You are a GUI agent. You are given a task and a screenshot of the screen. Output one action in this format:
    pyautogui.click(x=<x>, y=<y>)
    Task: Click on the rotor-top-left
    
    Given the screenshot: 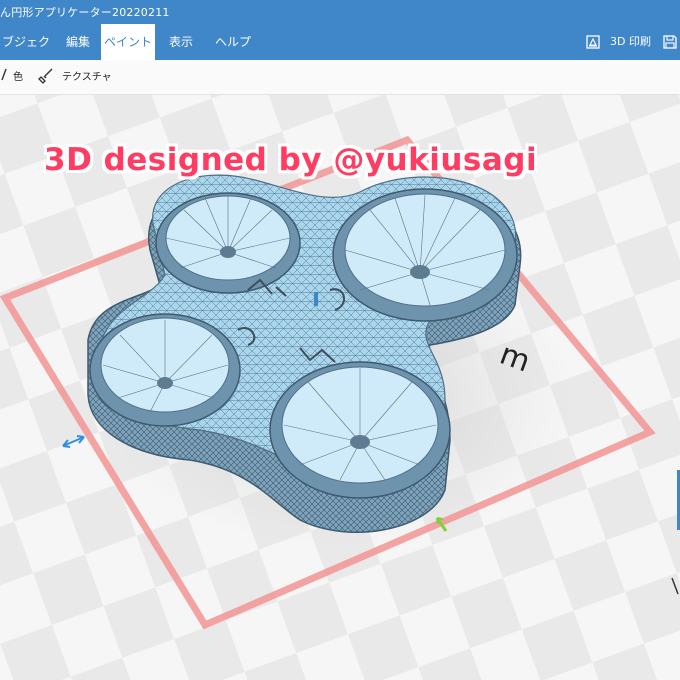 What is the action you would take?
    pyautogui.click(x=228, y=243)
    